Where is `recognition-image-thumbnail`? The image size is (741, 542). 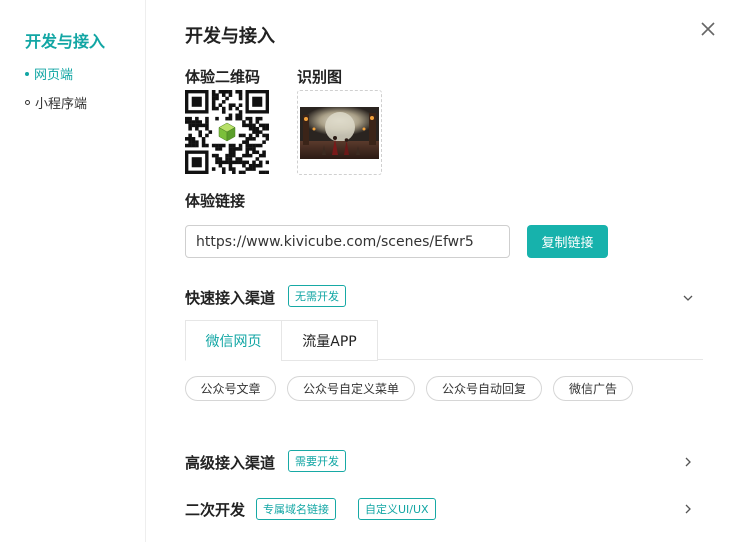
recognition-image-thumbnail is located at coordinates (339, 132).